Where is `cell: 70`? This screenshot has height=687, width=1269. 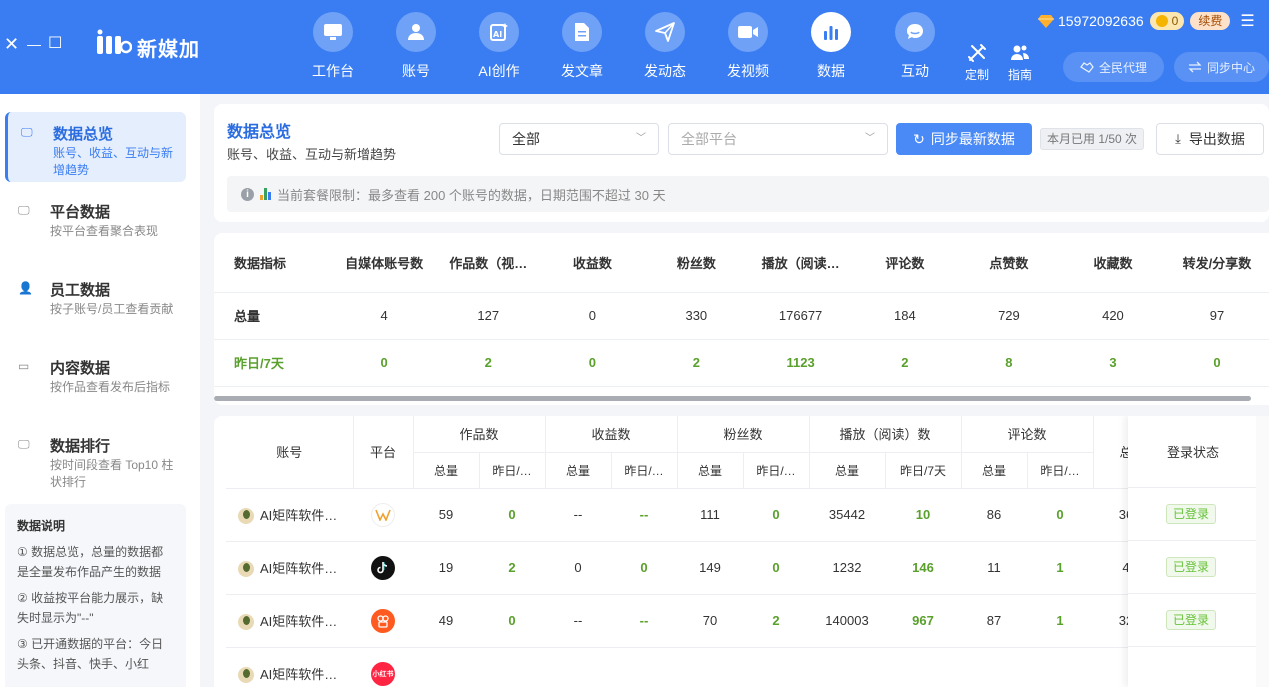 cell: 70 is located at coordinates (710, 621).